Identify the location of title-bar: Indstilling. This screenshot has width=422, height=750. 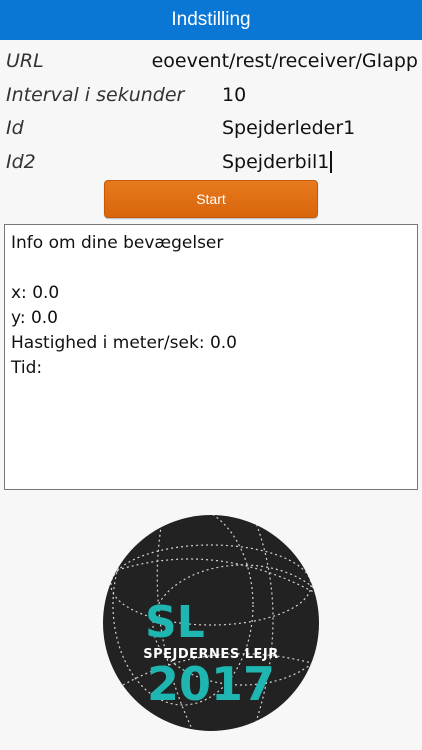
(211, 20).